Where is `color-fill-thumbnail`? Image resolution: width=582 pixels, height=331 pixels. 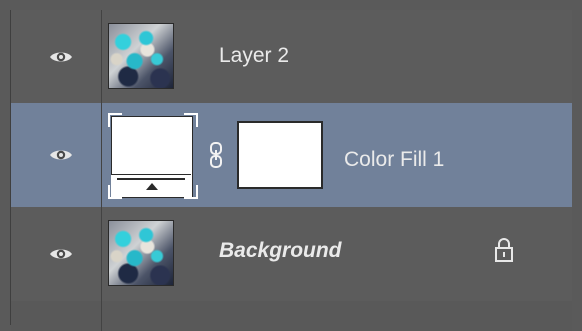
color-fill-thumbnail is located at coordinates (153, 156).